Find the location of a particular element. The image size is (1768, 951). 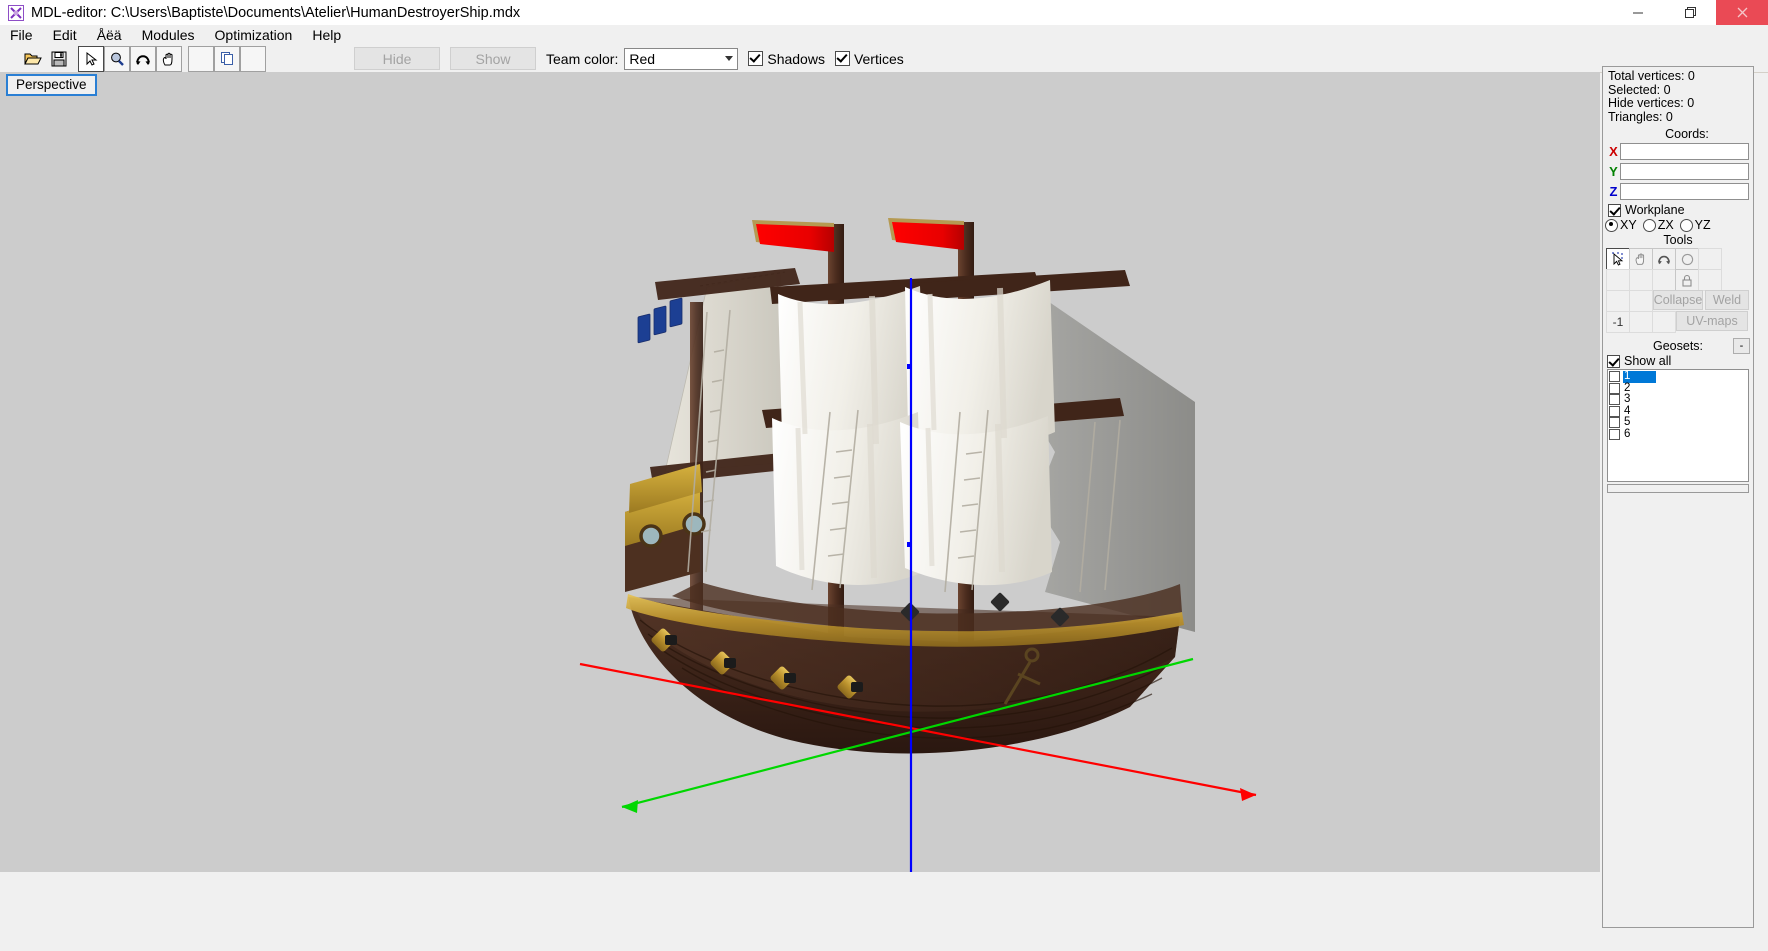

tools-row-4: -1 UV-maps is located at coordinates (1678, 322).